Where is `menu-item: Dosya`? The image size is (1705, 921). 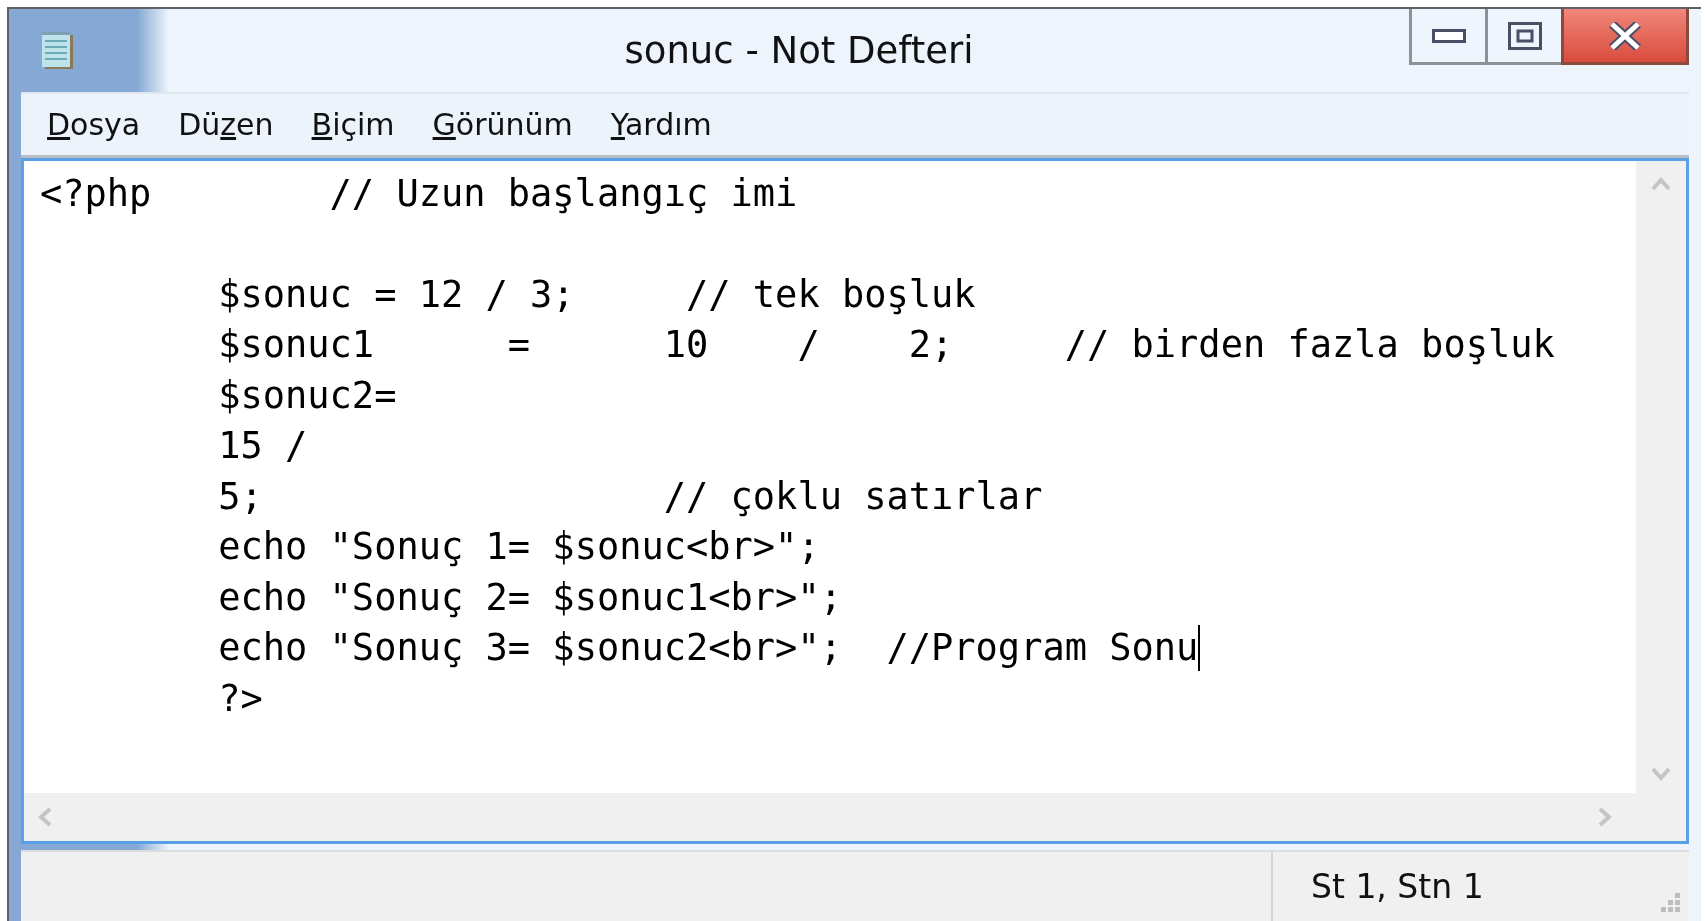
menu-item: Dosya is located at coordinates (94, 124).